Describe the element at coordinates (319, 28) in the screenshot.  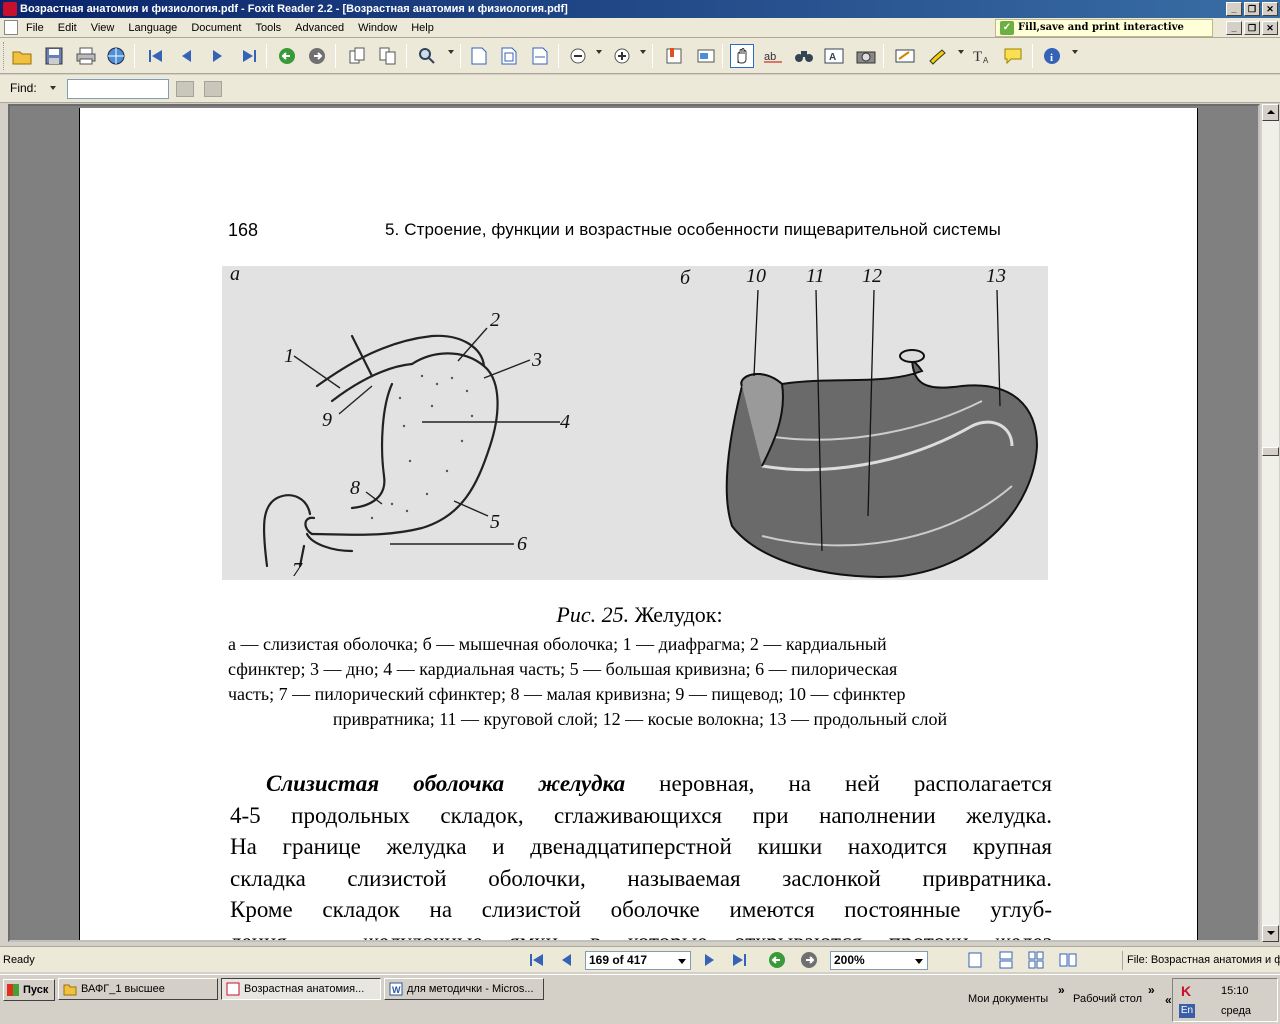
I see `menu-advanced: Advanced` at that location.